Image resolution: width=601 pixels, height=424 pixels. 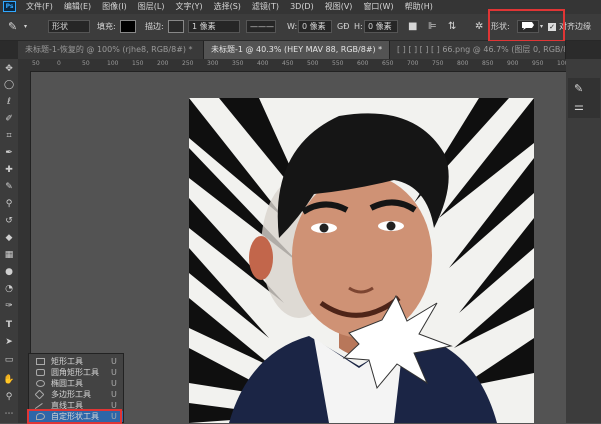 I want to click on adjustments-icon: ⚌, so click(x=579, y=106).